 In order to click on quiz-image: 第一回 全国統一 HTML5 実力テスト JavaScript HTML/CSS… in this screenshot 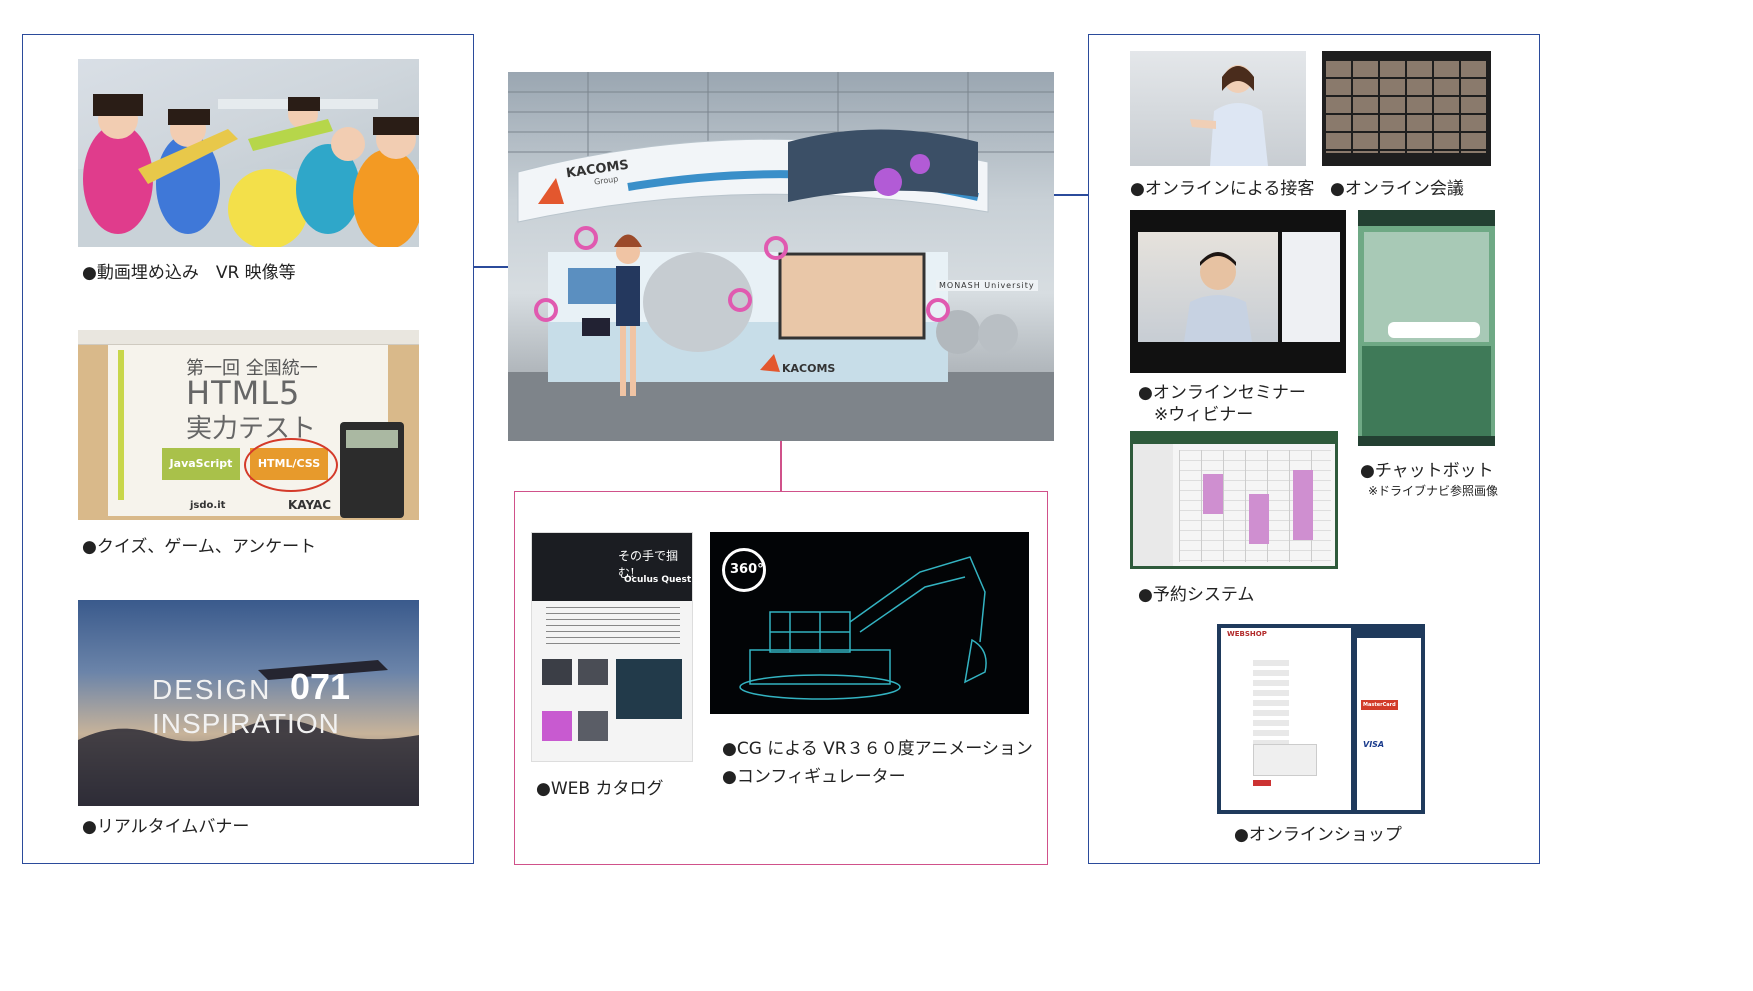, I will do `click(248, 425)`.